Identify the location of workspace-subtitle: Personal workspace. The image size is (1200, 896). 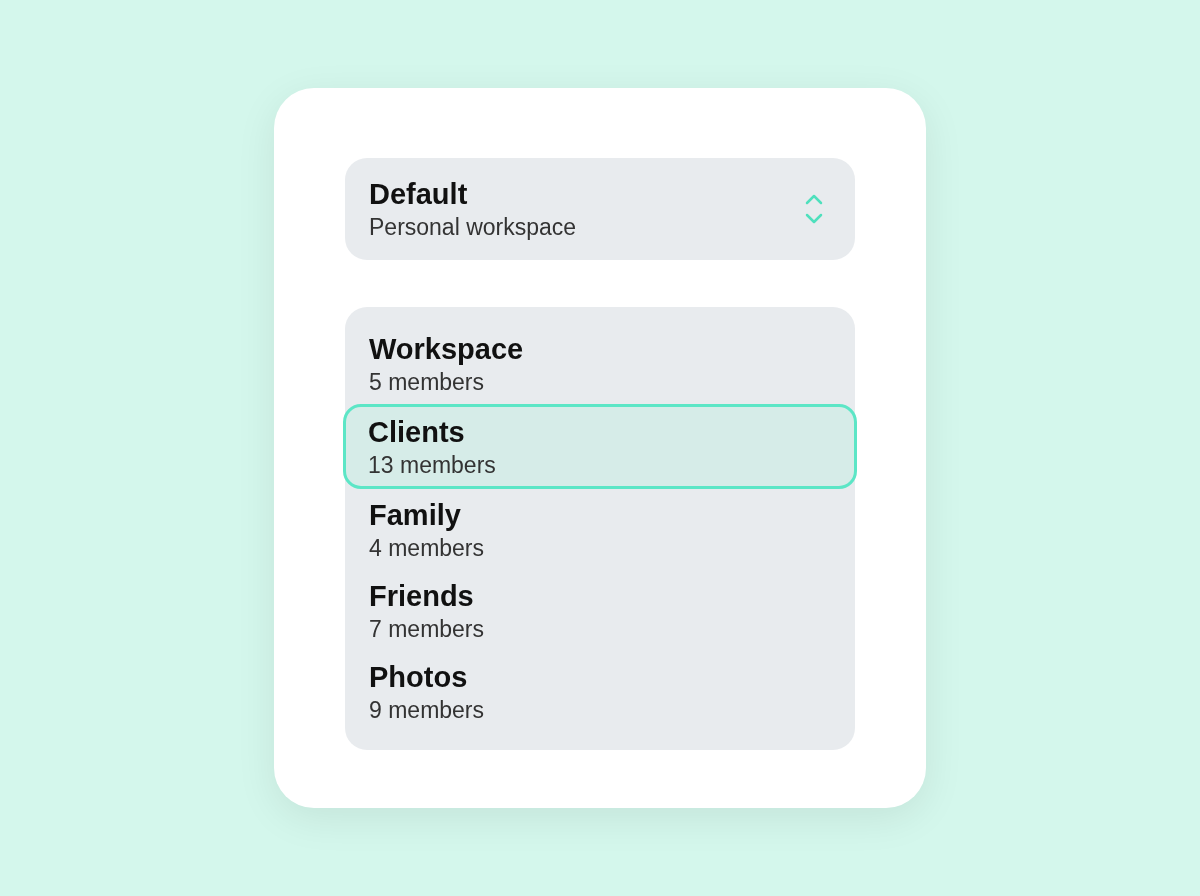
(473, 227).